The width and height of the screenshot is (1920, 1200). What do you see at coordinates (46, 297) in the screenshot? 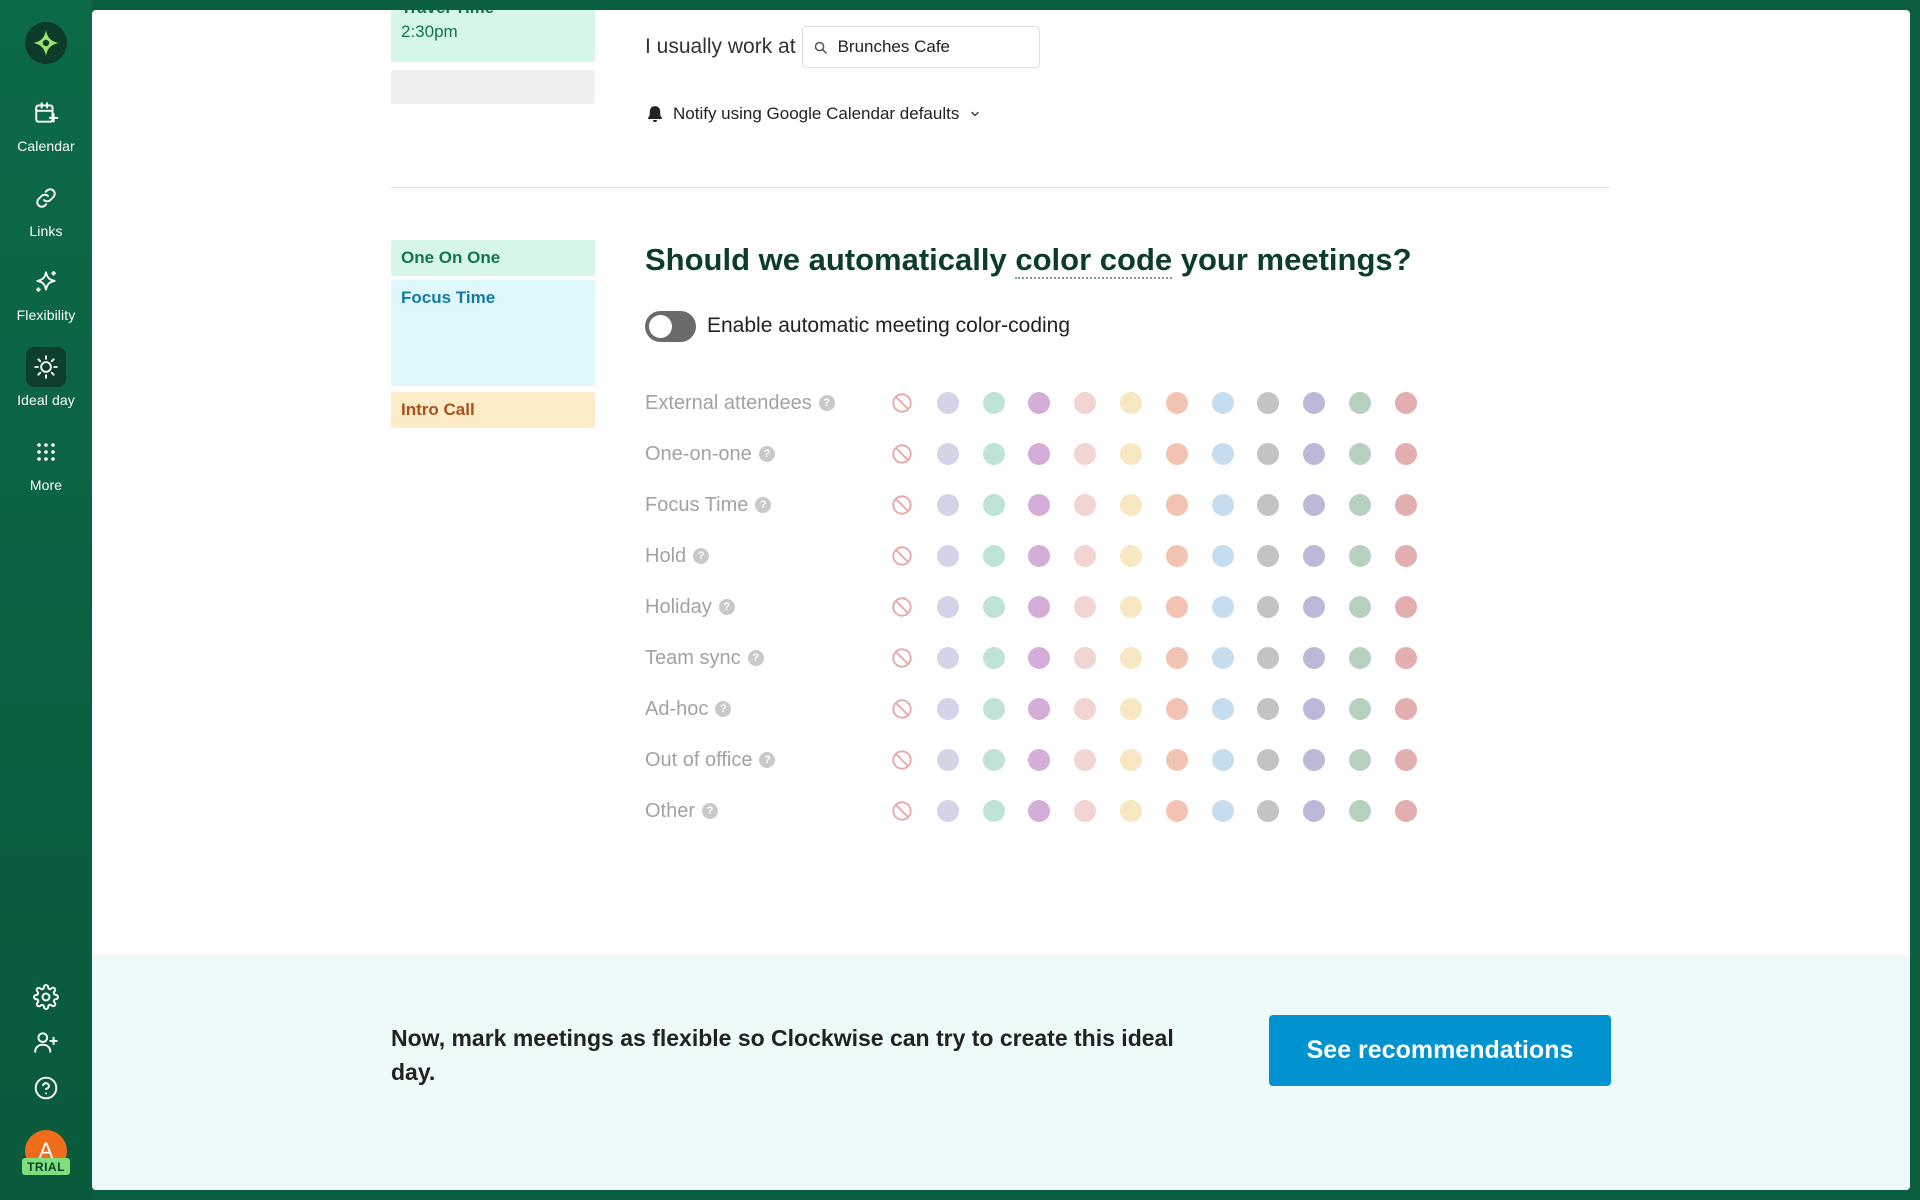
I see `sidebar-item-flexibility: Flexibility` at bounding box center [46, 297].